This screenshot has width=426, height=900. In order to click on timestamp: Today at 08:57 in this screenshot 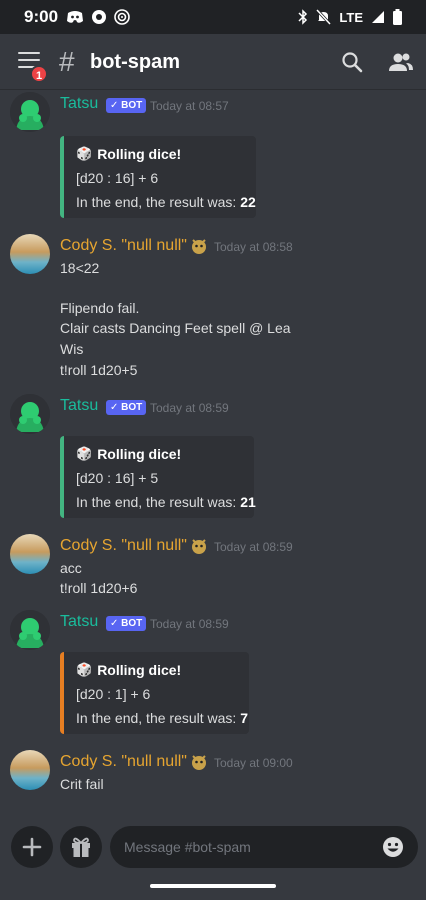, I will do `click(189, 106)`.